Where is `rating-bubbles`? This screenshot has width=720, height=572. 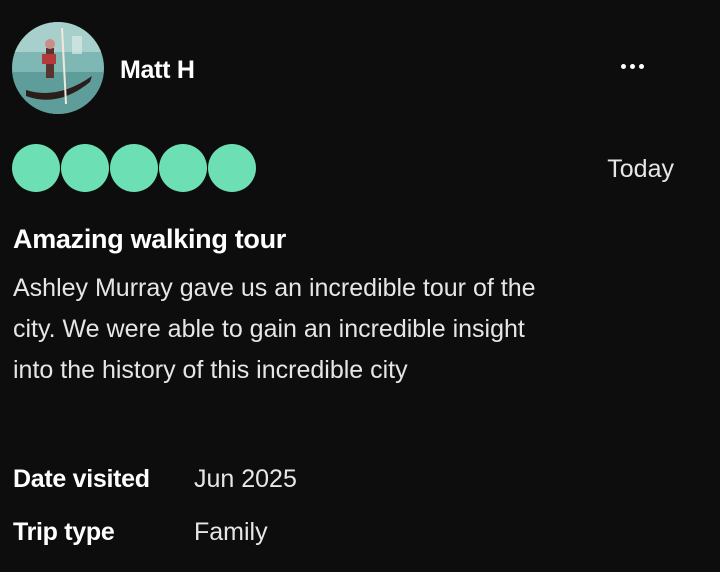
rating-bubbles is located at coordinates (134, 168).